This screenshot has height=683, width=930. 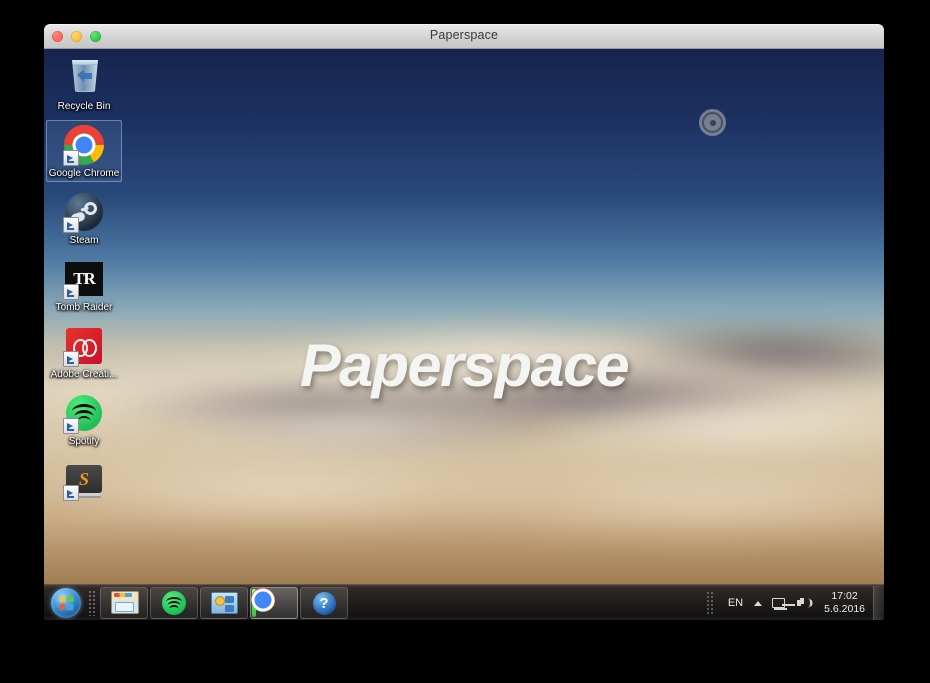 I want to click on help-icon: ?, so click(x=324, y=603).